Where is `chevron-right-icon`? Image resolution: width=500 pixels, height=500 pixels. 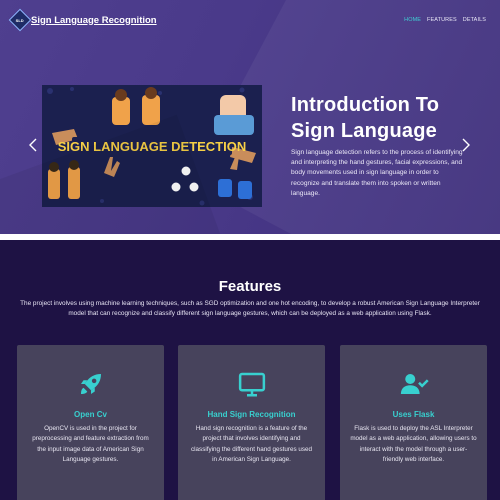 chevron-right-icon is located at coordinates (466, 145).